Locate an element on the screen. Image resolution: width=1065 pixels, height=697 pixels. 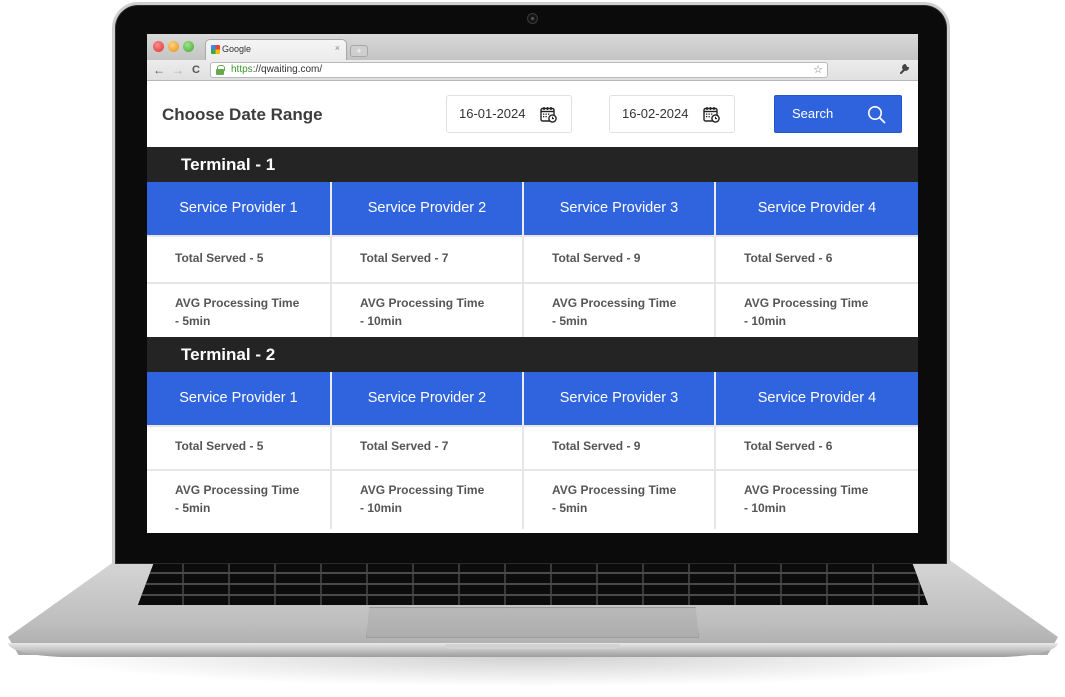
start-date-field: 16-01-2024 is located at coordinates (509, 114).